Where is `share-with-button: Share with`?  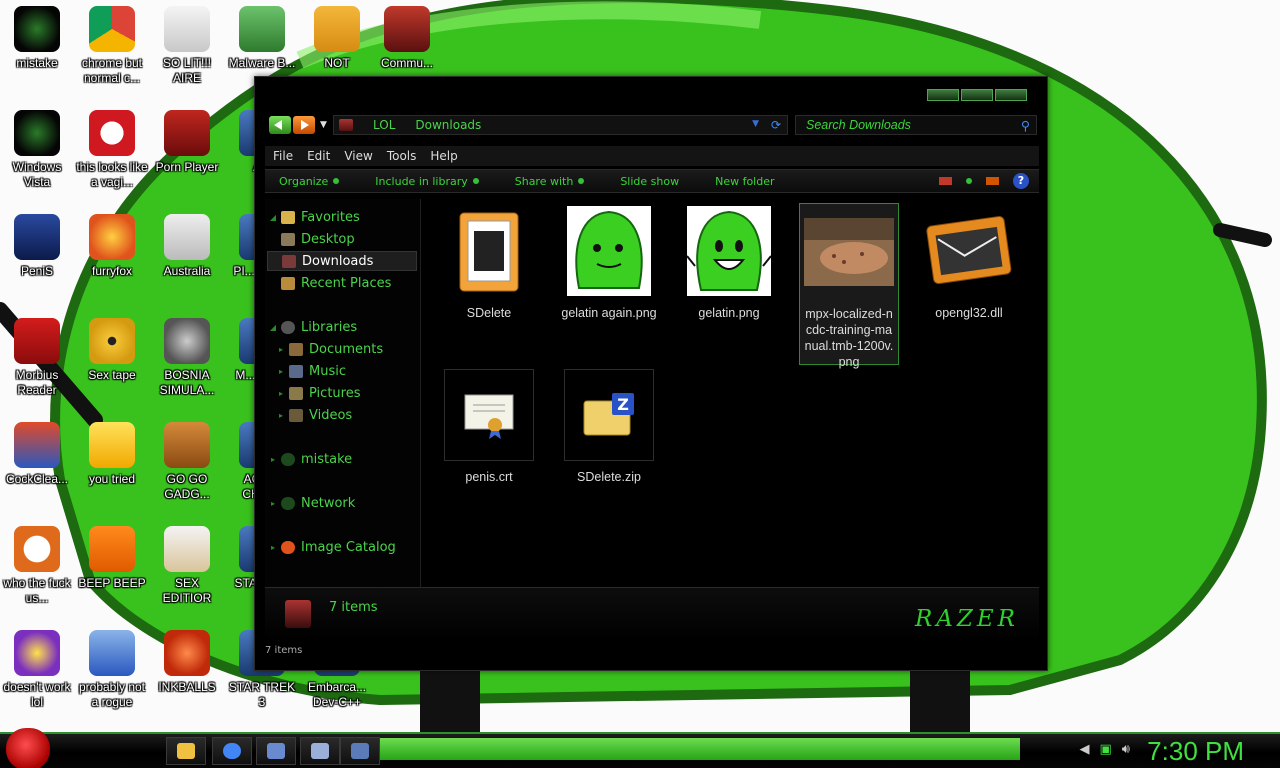
share-with-button: Share with is located at coordinates (550, 181).